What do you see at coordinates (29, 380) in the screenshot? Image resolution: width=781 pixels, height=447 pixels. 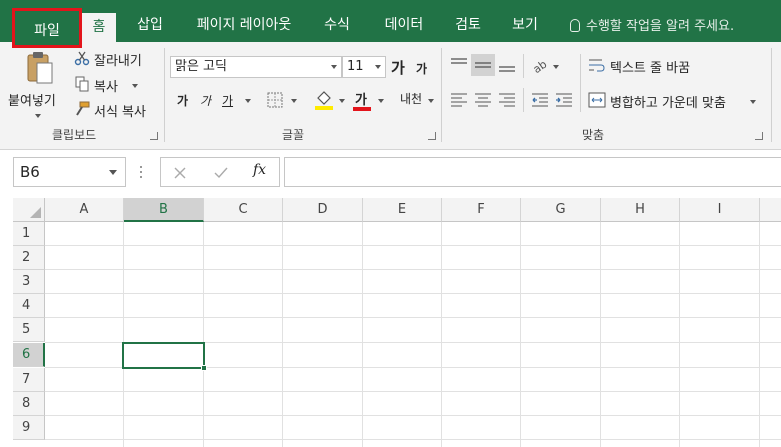 I see `row-header-7: 7` at bounding box center [29, 380].